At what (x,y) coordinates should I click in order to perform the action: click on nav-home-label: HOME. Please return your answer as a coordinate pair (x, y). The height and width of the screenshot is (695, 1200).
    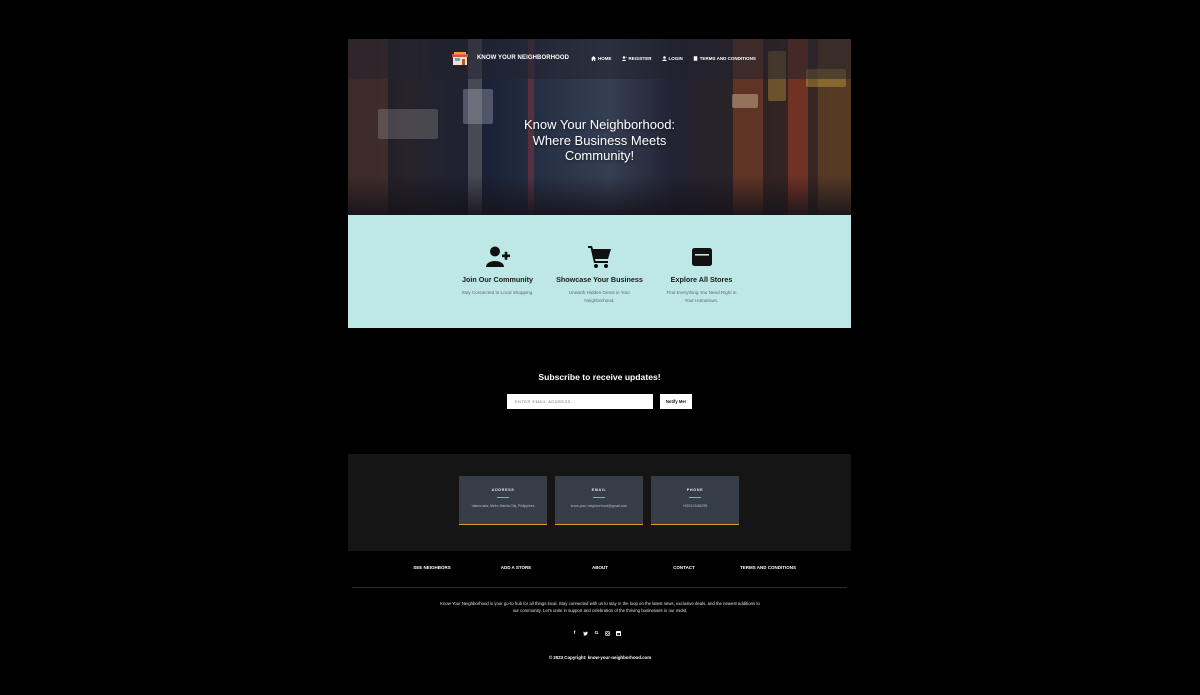
    Looking at the image, I should click on (605, 58).